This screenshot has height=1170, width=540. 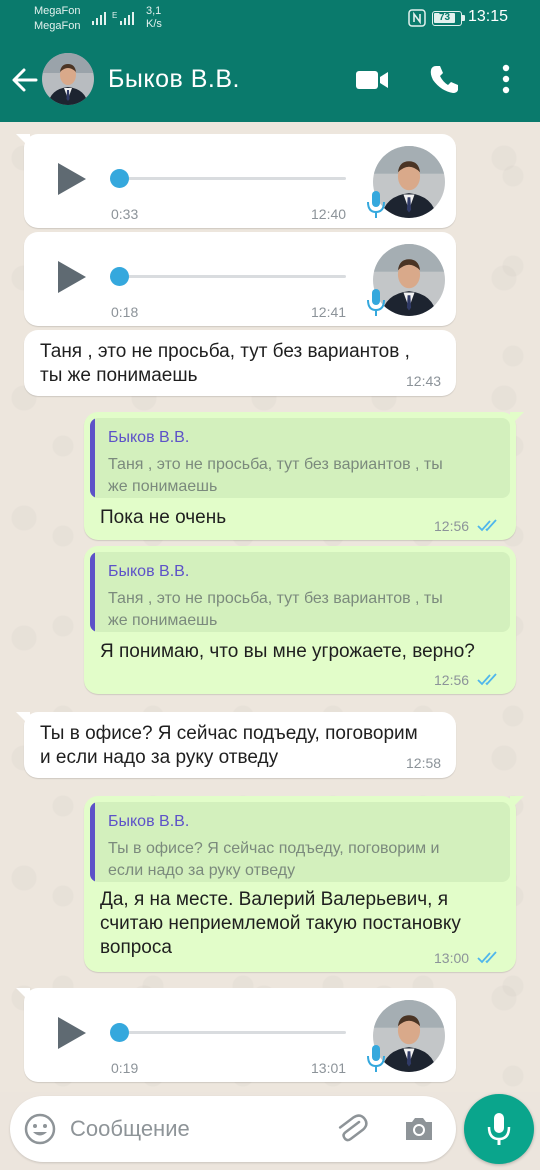 What do you see at coordinates (136, 947) in the screenshot?
I see `message-line: вопроса` at bounding box center [136, 947].